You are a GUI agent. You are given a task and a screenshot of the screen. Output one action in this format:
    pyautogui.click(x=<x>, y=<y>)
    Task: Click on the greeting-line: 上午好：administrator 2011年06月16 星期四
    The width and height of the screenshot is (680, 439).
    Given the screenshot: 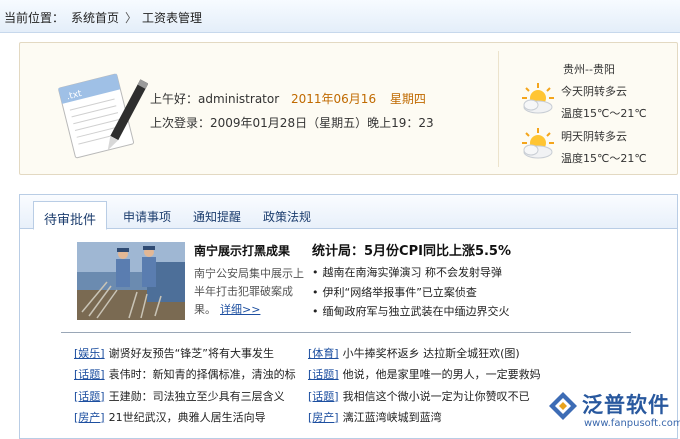 What is the action you would take?
    pyautogui.click(x=288, y=98)
    